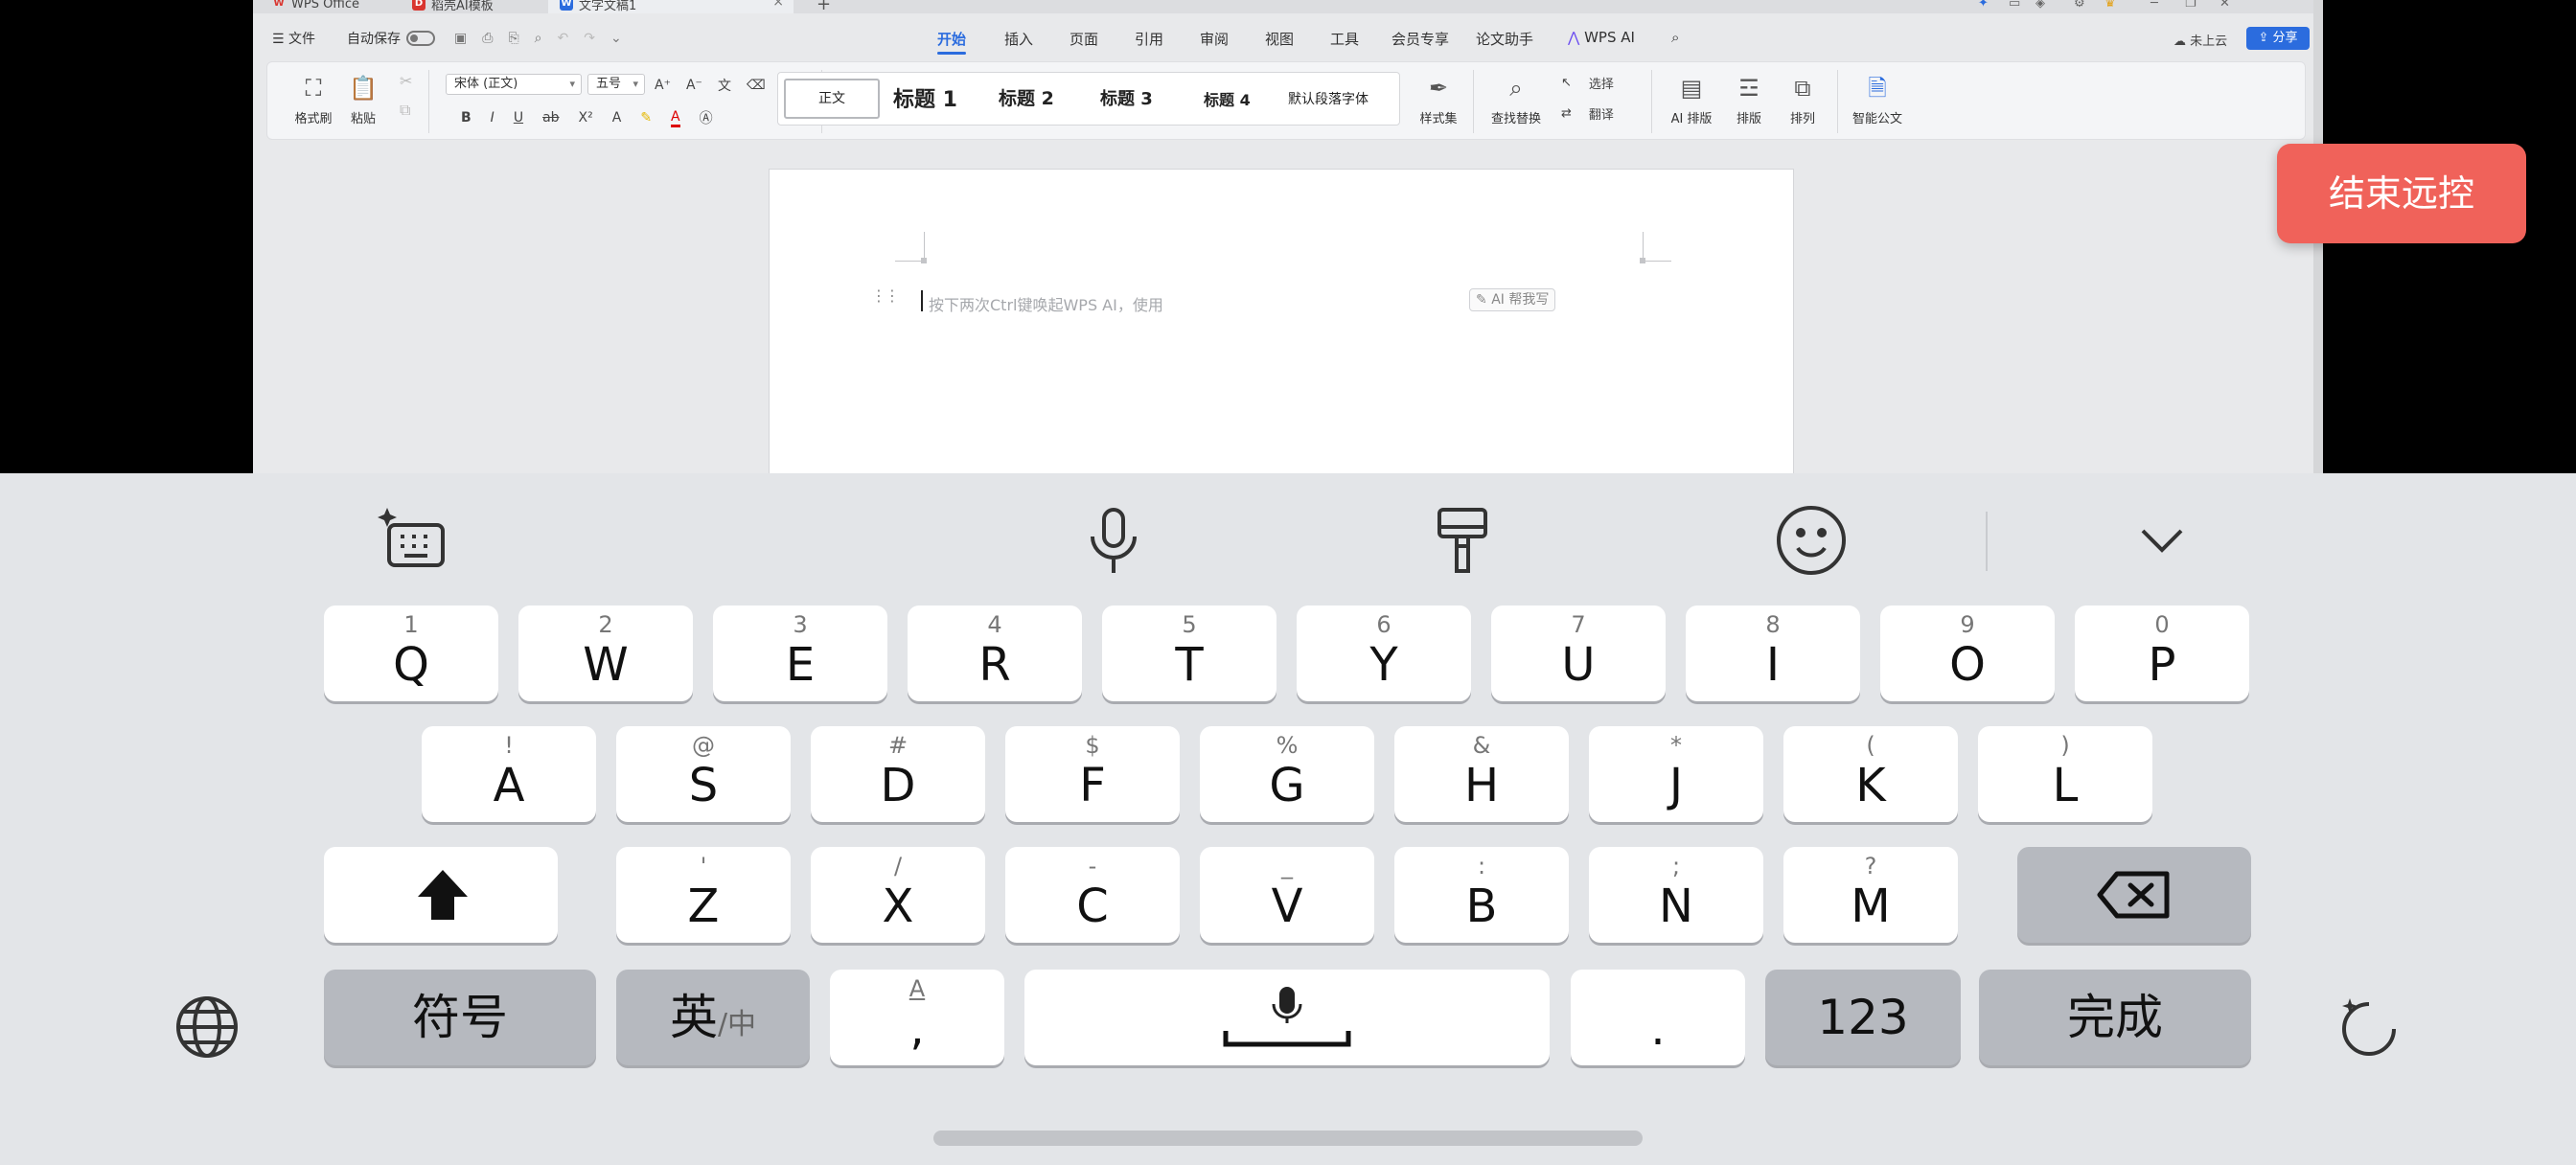 This screenshot has height=1165, width=2576. Describe the element at coordinates (518, 118) in the screenshot. I see `underline-icon: U` at that location.